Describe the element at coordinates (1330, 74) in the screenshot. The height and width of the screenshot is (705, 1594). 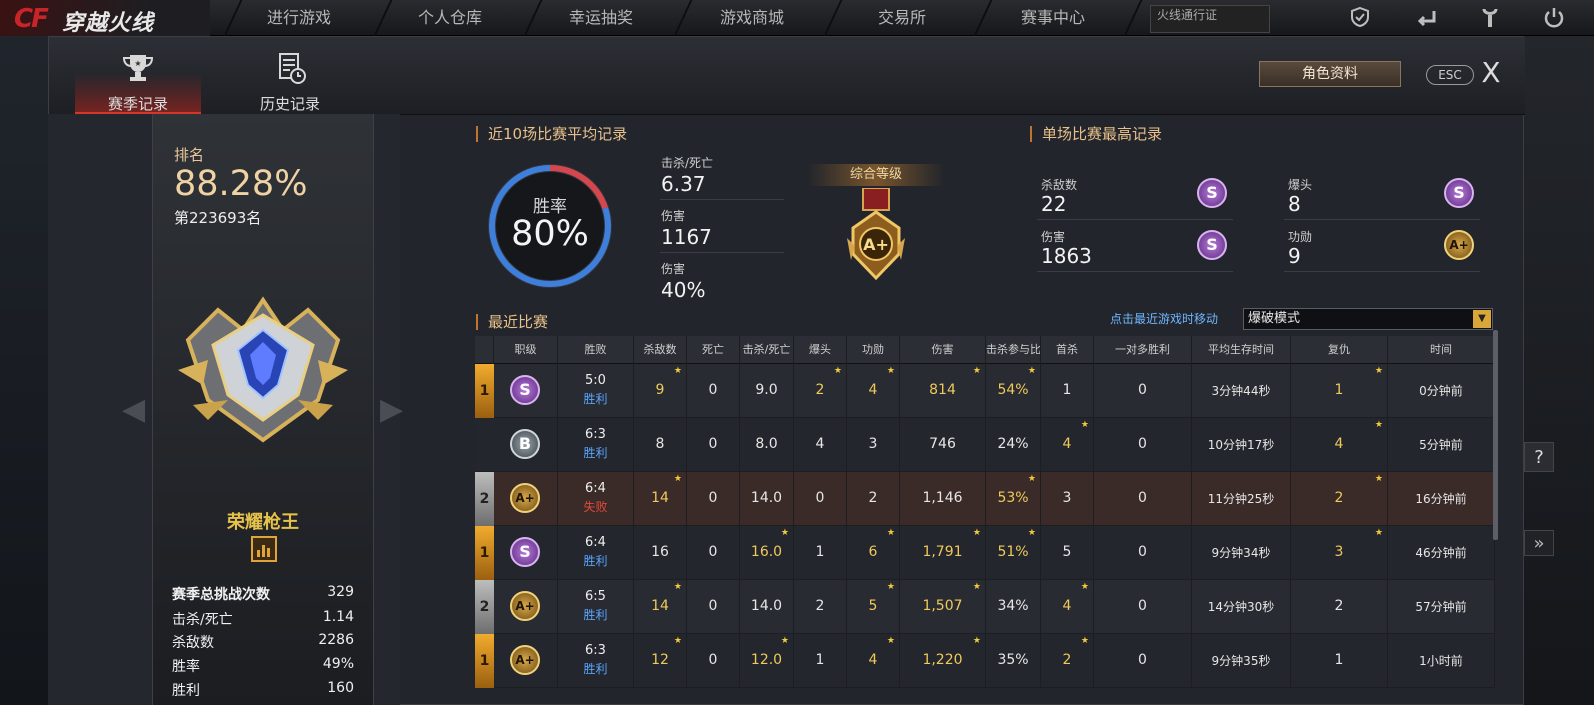
I see `character-profile-button: 角色资料` at that location.